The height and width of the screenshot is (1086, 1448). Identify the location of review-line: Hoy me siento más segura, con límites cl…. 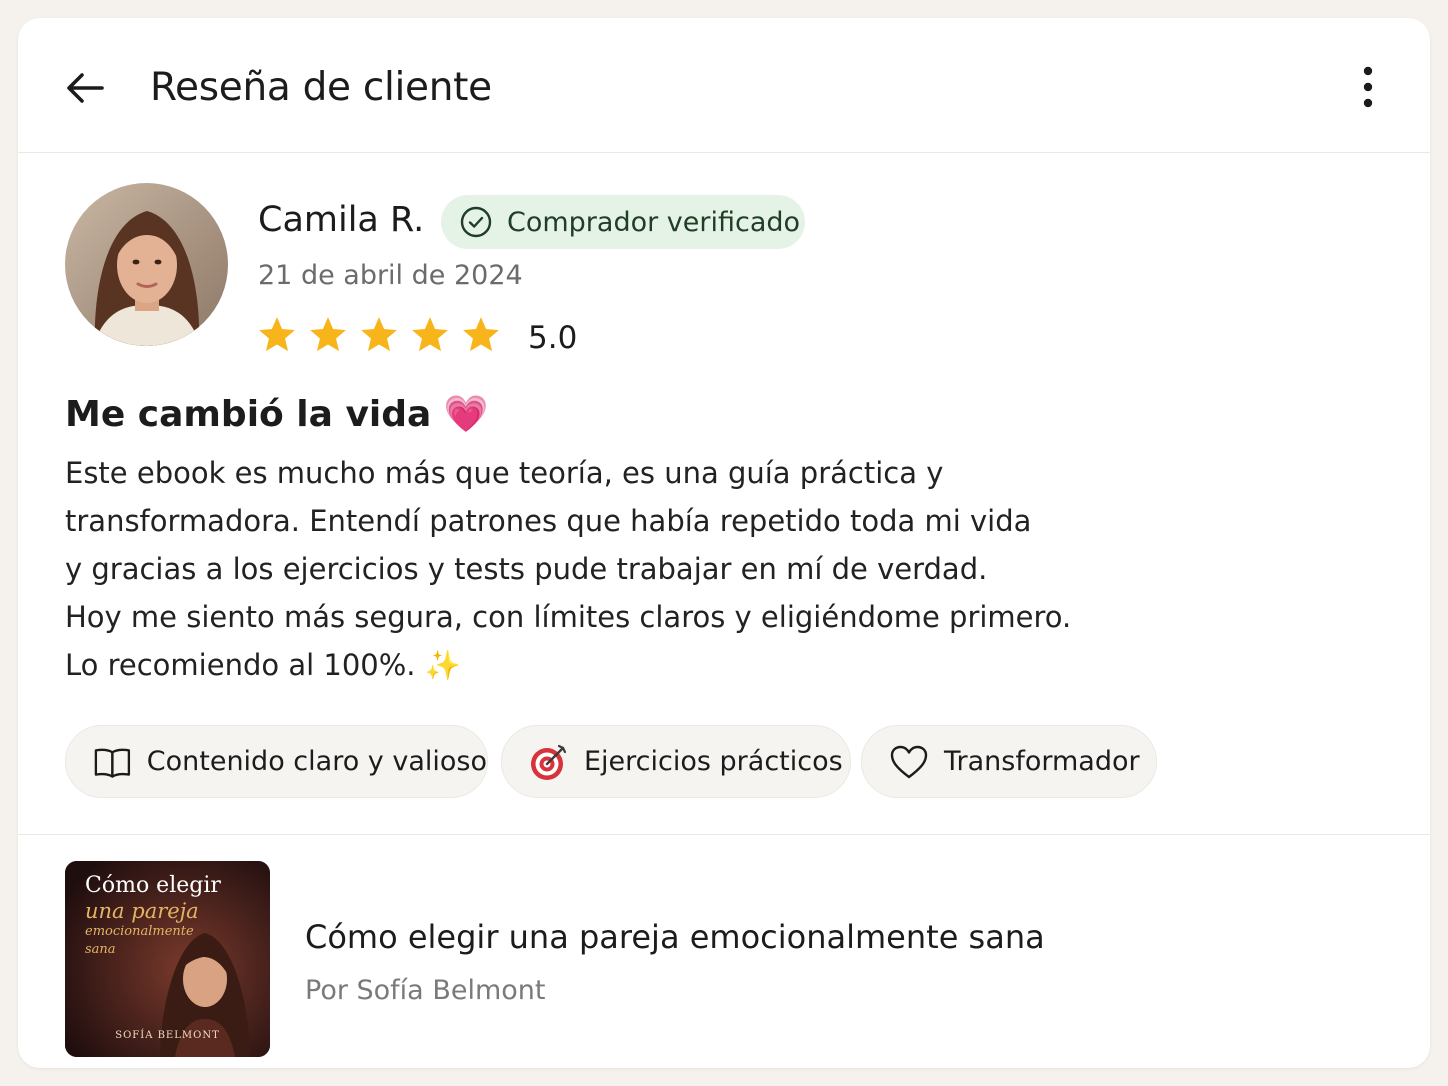
(568, 617).